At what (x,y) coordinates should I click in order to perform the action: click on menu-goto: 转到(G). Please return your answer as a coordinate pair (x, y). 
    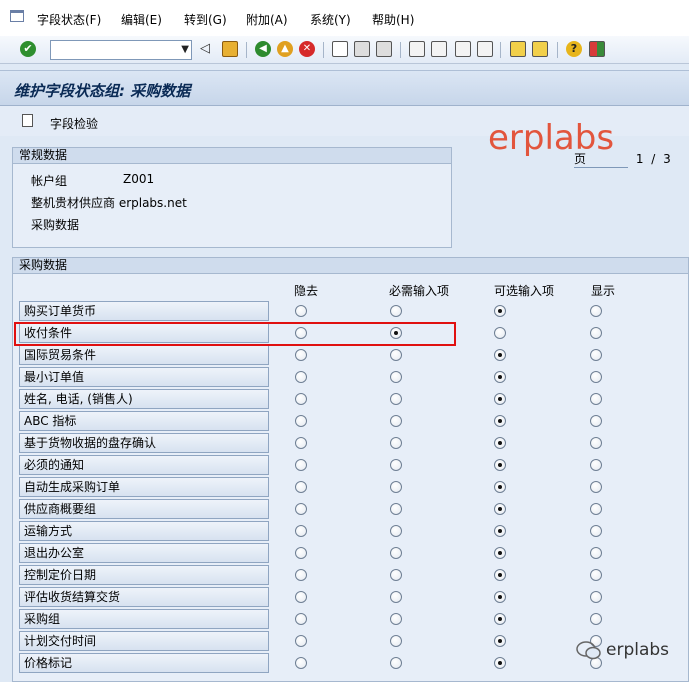
    Looking at the image, I should click on (205, 19).